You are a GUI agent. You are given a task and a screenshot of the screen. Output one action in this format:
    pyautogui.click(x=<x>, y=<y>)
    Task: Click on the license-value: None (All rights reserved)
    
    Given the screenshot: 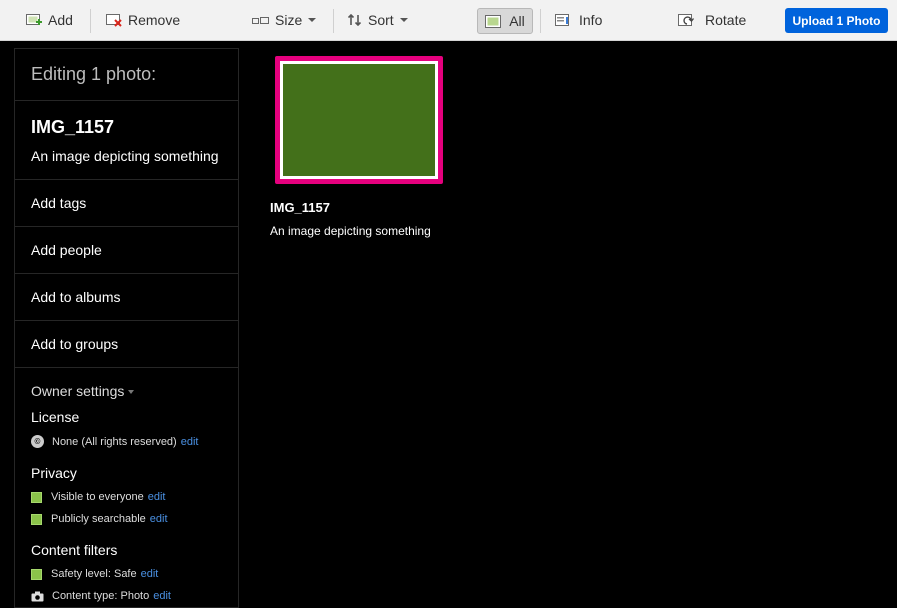 What is the action you would take?
    pyautogui.click(x=114, y=441)
    